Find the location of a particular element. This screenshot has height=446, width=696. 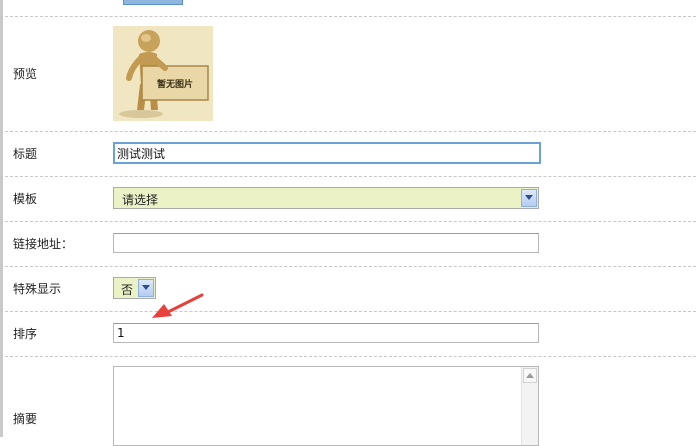

summary-textarea is located at coordinates (326, 406).